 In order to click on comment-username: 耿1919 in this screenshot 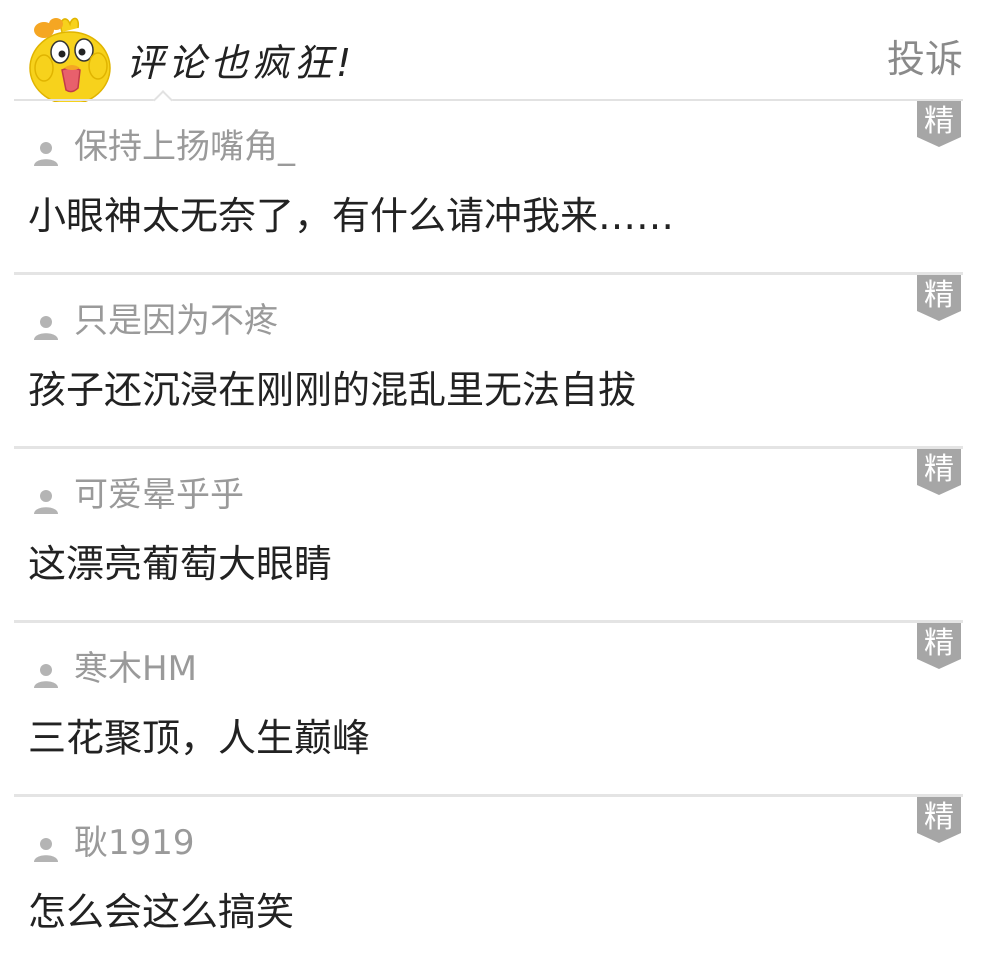, I will do `click(134, 843)`.